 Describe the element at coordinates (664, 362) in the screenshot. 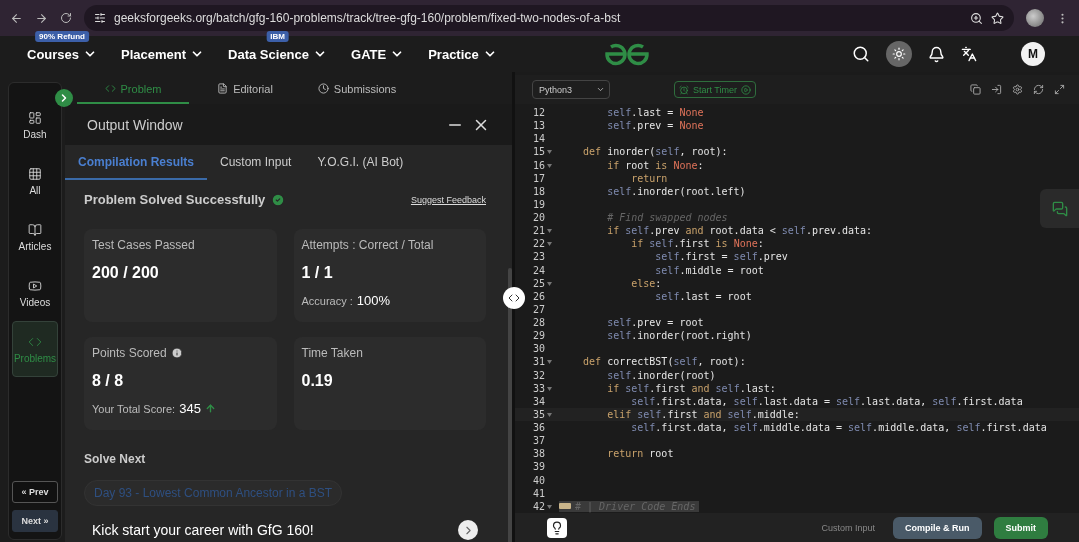

I see `code-line: def correctBST(self, root):` at that location.